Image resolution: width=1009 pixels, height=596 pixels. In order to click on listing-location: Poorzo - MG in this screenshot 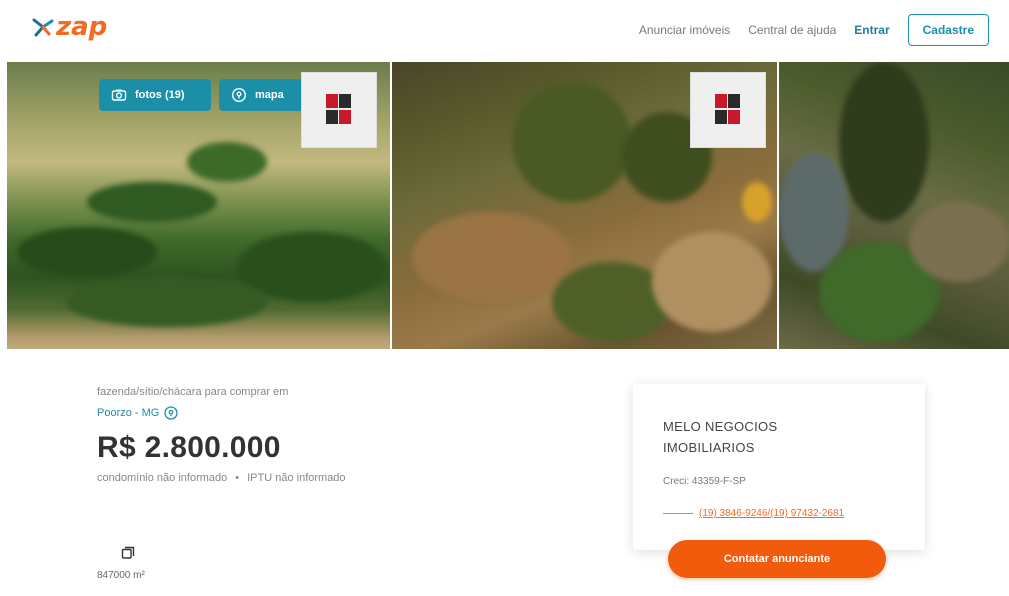, I will do `click(307, 413)`.